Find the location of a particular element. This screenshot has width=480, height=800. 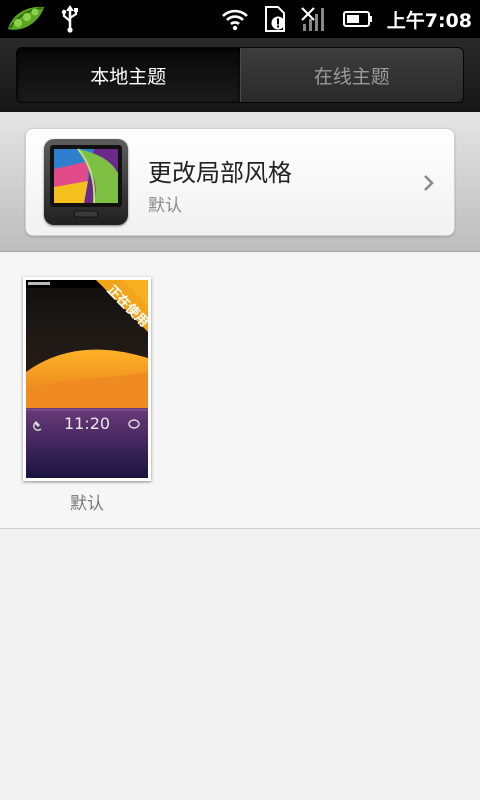

sd-card-alert-icon is located at coordinates (275, 19).